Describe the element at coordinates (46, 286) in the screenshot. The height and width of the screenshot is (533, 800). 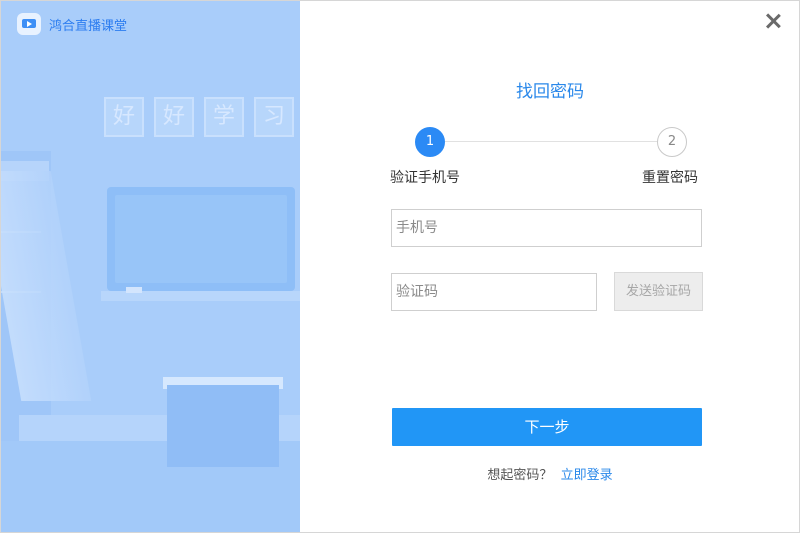
I see `curtain-decoration` at that location.